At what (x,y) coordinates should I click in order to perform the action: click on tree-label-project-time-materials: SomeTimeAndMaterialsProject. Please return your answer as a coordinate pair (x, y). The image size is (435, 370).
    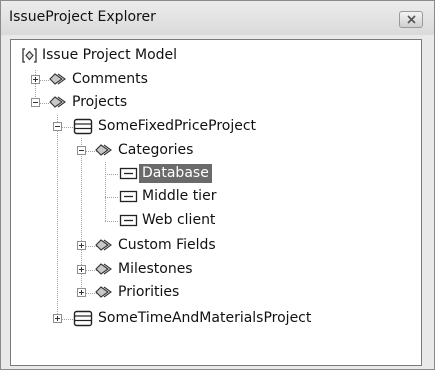
    Looking at the image, I should click on (204, 318).